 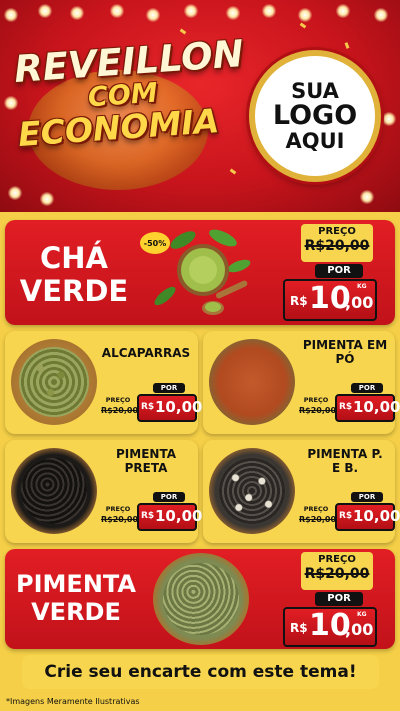 I want to click on product-card: PIMENTA PRETA POR PREÇO R$20,00 R$ 10,00, so click(x=103, y=491).